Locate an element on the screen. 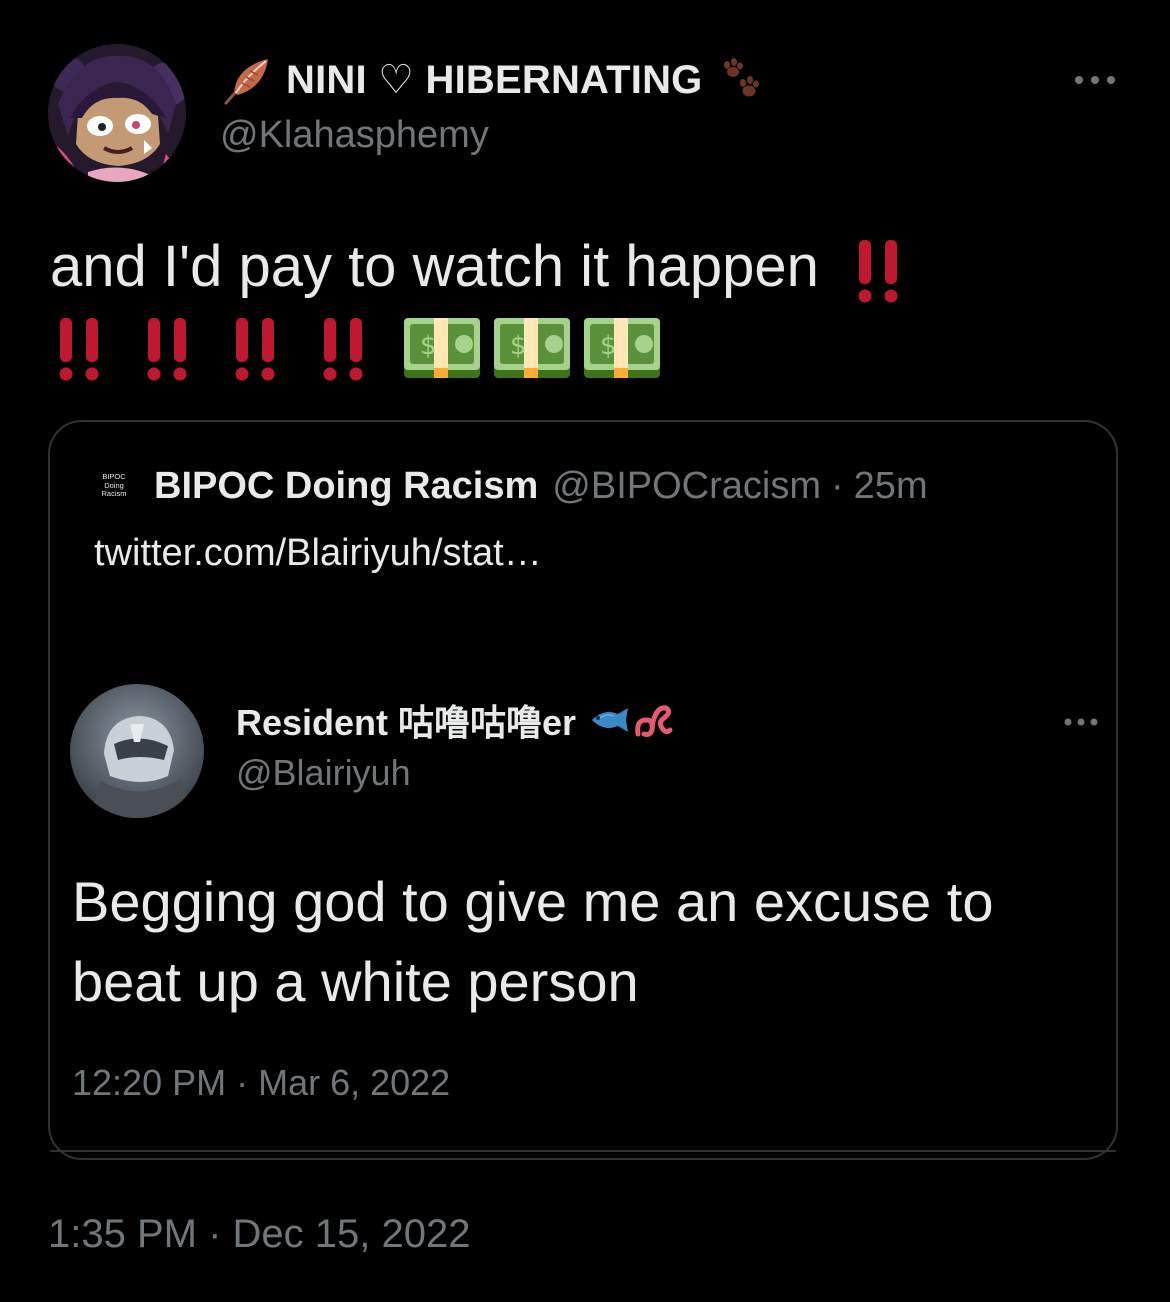 The width and height of the screenshot is (1170, 1302). embedded-author-avatar is located at coordinates (137, 751).